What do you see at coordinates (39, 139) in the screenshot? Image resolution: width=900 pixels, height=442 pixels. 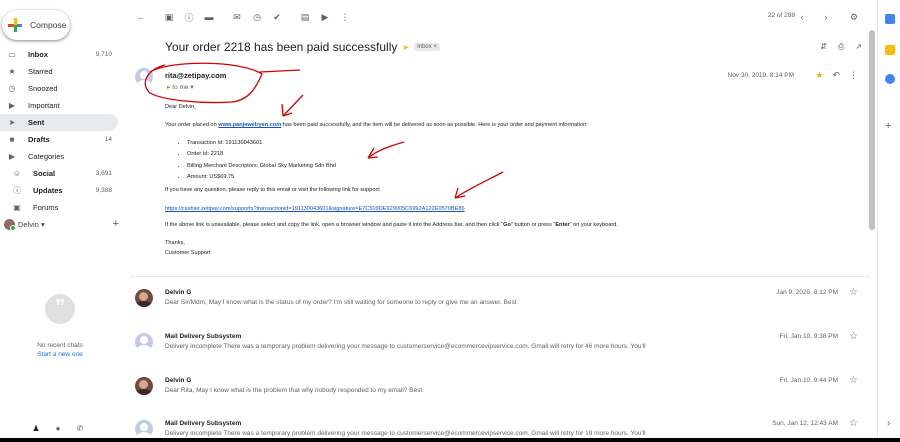 I see `sidebar-item-label: Drafts` at bounding box center [39, 139].